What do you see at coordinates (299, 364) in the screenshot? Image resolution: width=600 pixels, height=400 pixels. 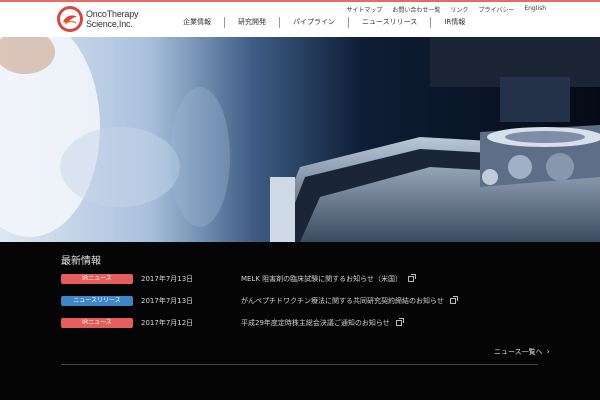 I see `divider` at bounding box center [299, 364].